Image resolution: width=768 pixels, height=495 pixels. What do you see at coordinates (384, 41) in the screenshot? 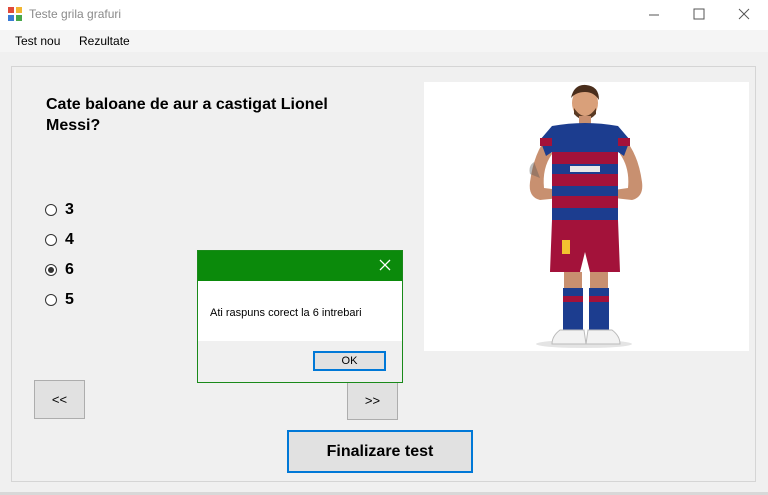
I see `menu-bar: Test nou Rezultate` at bounding box center [384, 41].